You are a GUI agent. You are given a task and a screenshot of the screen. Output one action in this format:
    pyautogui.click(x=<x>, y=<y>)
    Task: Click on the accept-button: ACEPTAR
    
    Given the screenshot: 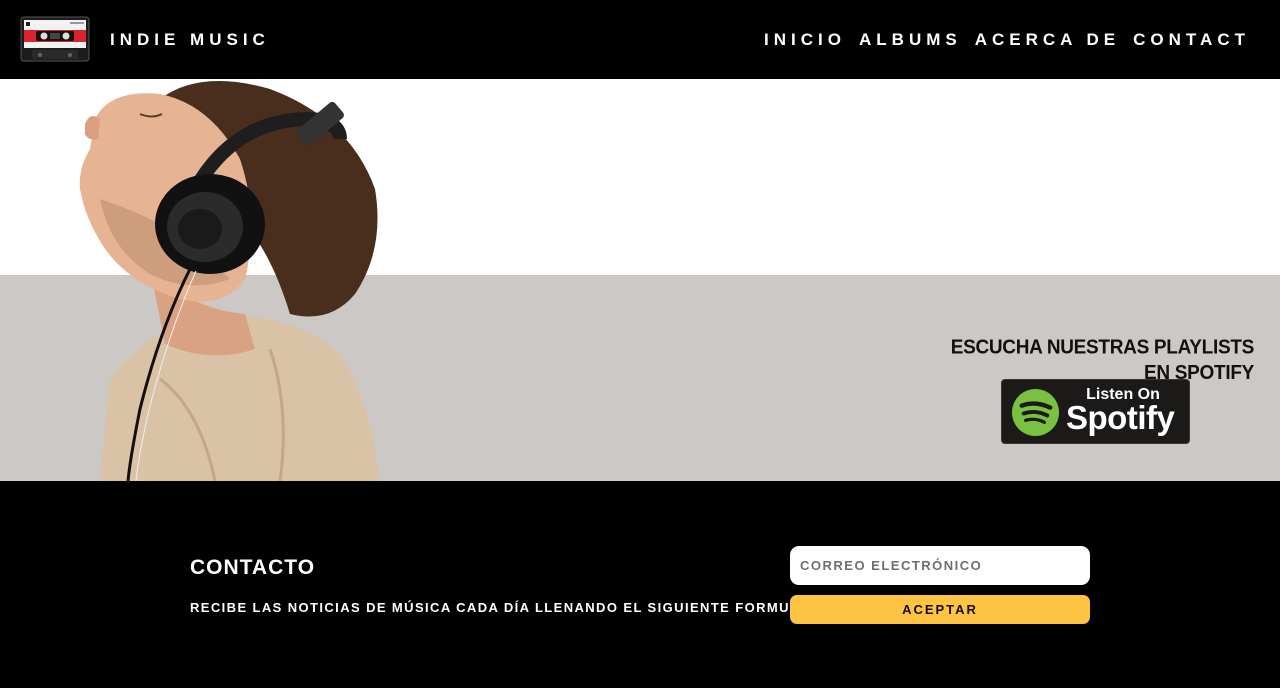 What is the action you would take?
    pyautogui.click(x=940, y=609)
    